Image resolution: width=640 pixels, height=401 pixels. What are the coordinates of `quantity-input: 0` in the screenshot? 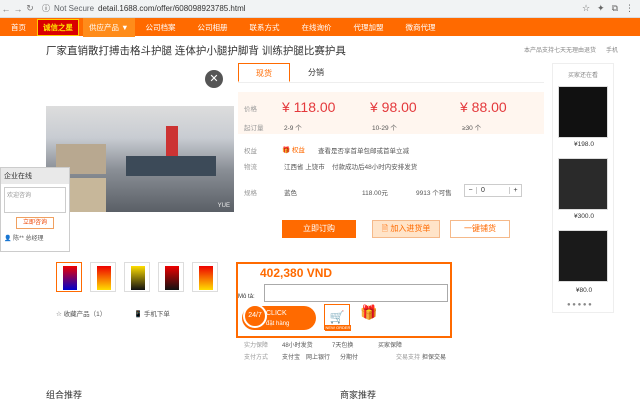 It's located at (493, 190).